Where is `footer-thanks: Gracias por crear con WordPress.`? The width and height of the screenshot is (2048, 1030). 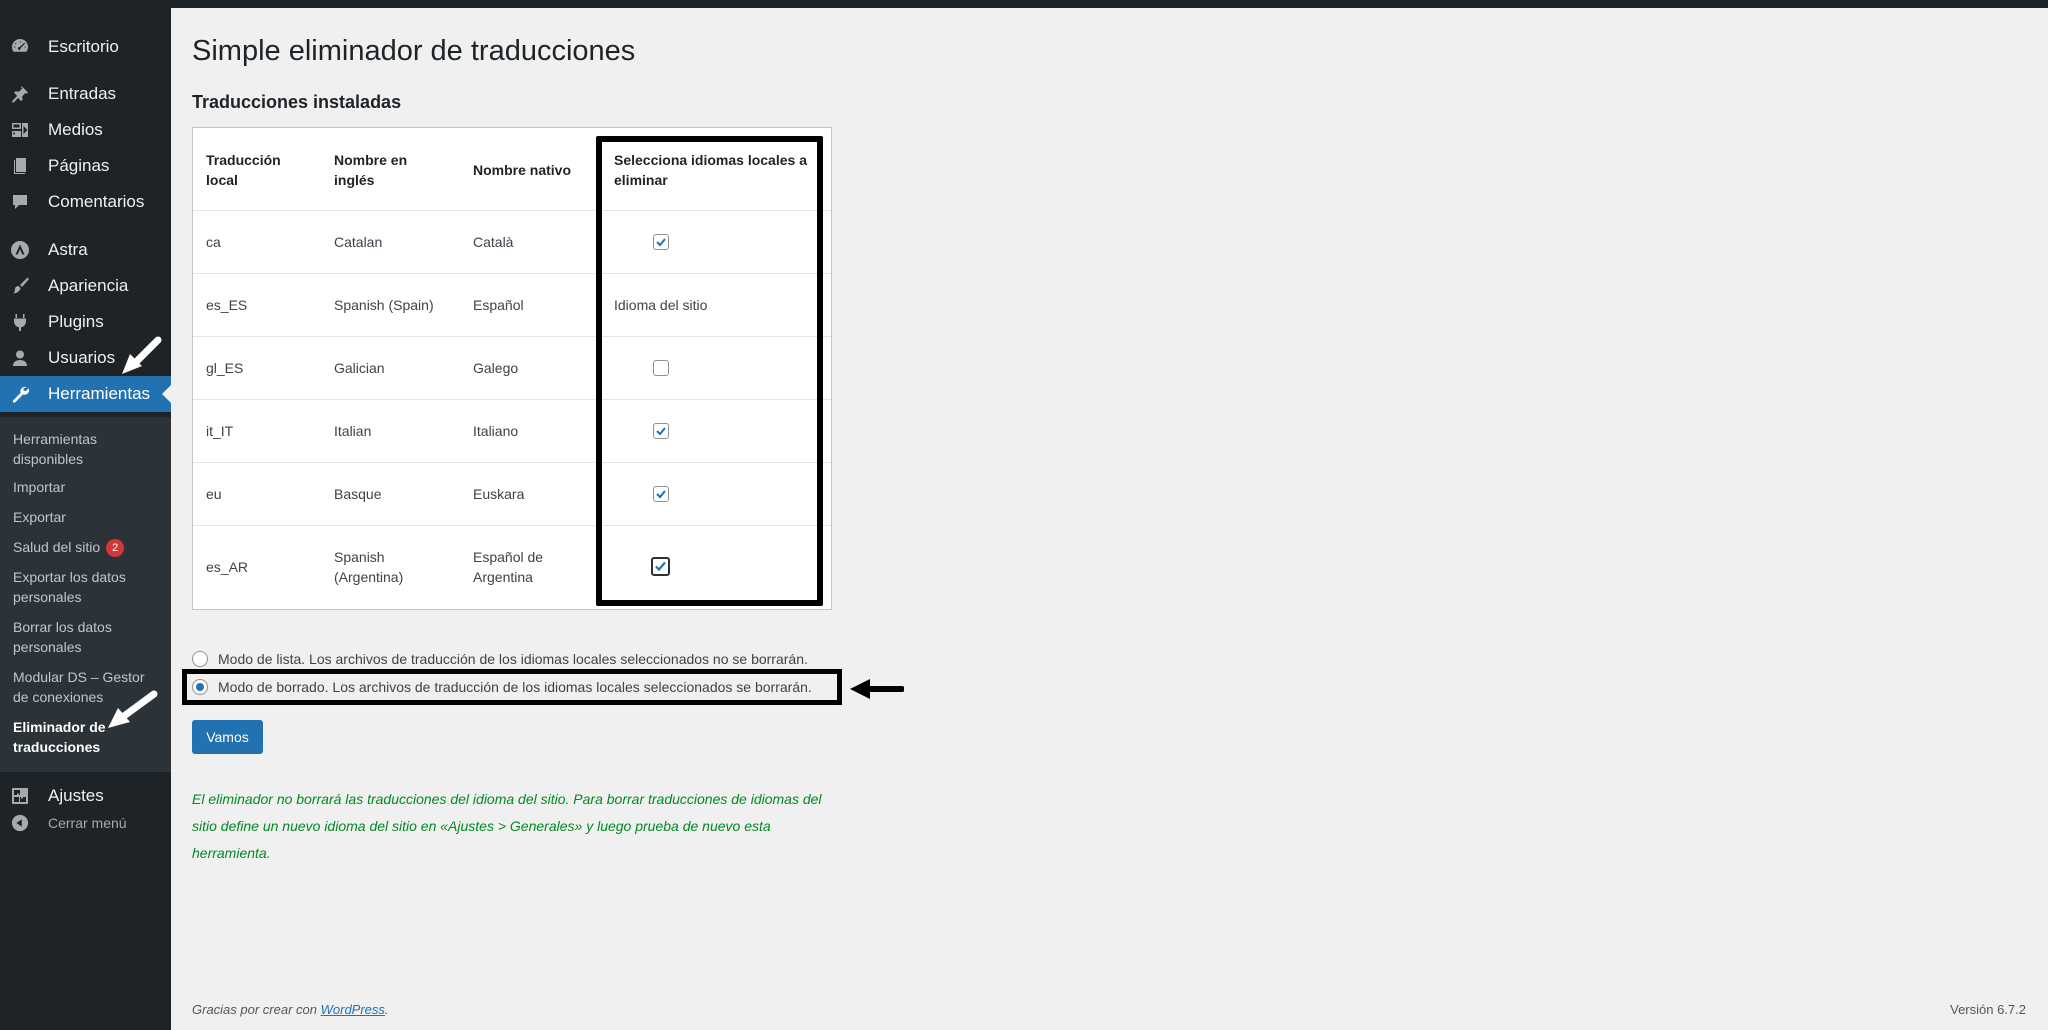 footer-thanks: Gracias por crear con WordPress. is located at coordinates (290, 1009).